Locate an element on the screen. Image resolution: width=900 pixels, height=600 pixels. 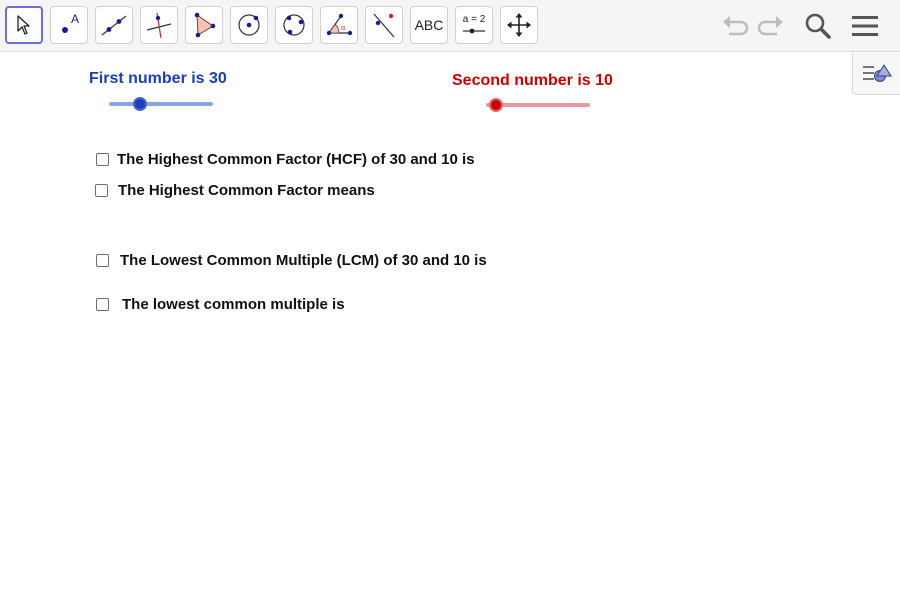
polygon-icon is located at coordinates (205, 25).